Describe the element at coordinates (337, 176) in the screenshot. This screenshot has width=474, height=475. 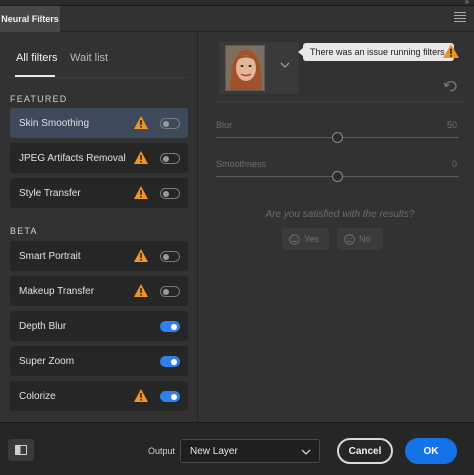
I see `smoothness-slider-handle` at that location.